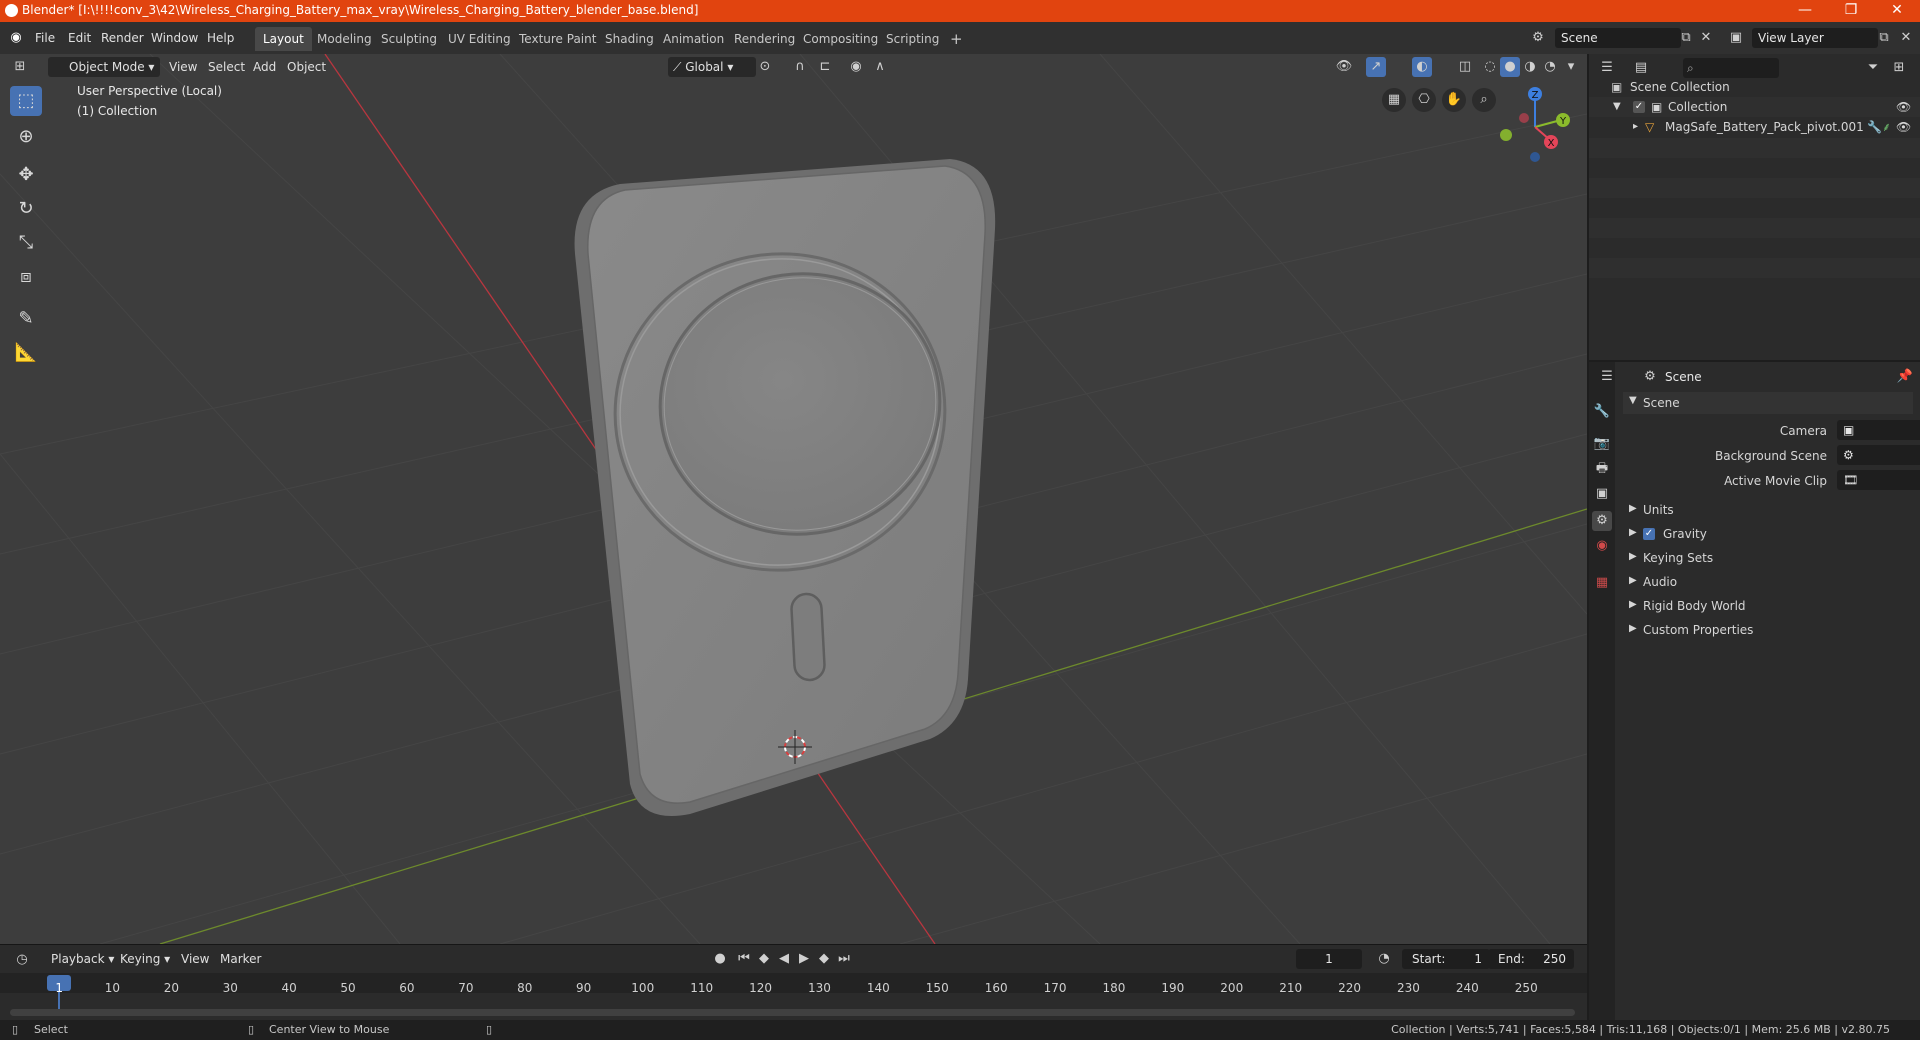 The width and height of the screenshot is (1920, 1040). Describe the element at coordinates (844, 959) in the screenshot. I see `jump-end-icon: ⏭` at that location.